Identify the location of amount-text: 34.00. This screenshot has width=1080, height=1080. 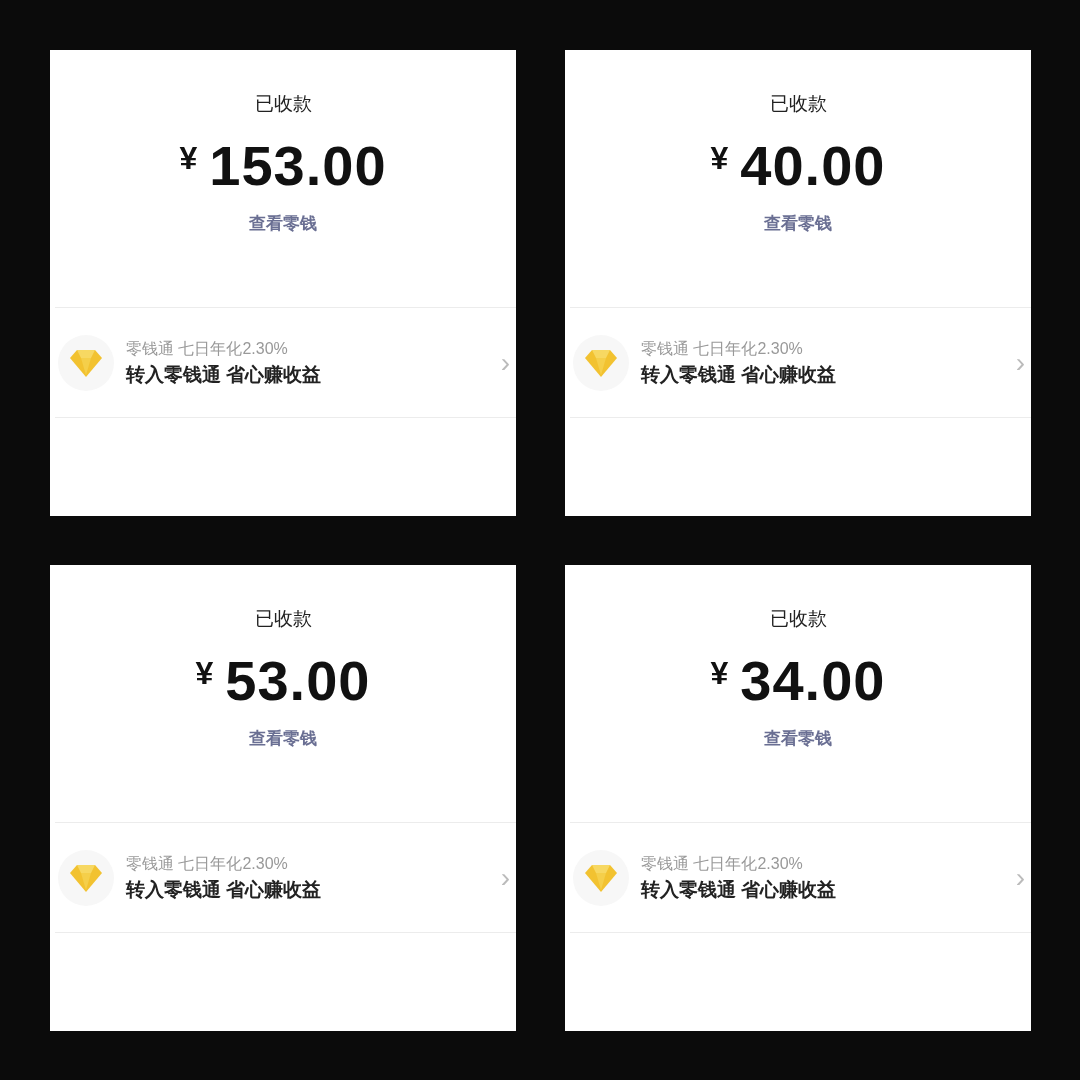
(813, 681).